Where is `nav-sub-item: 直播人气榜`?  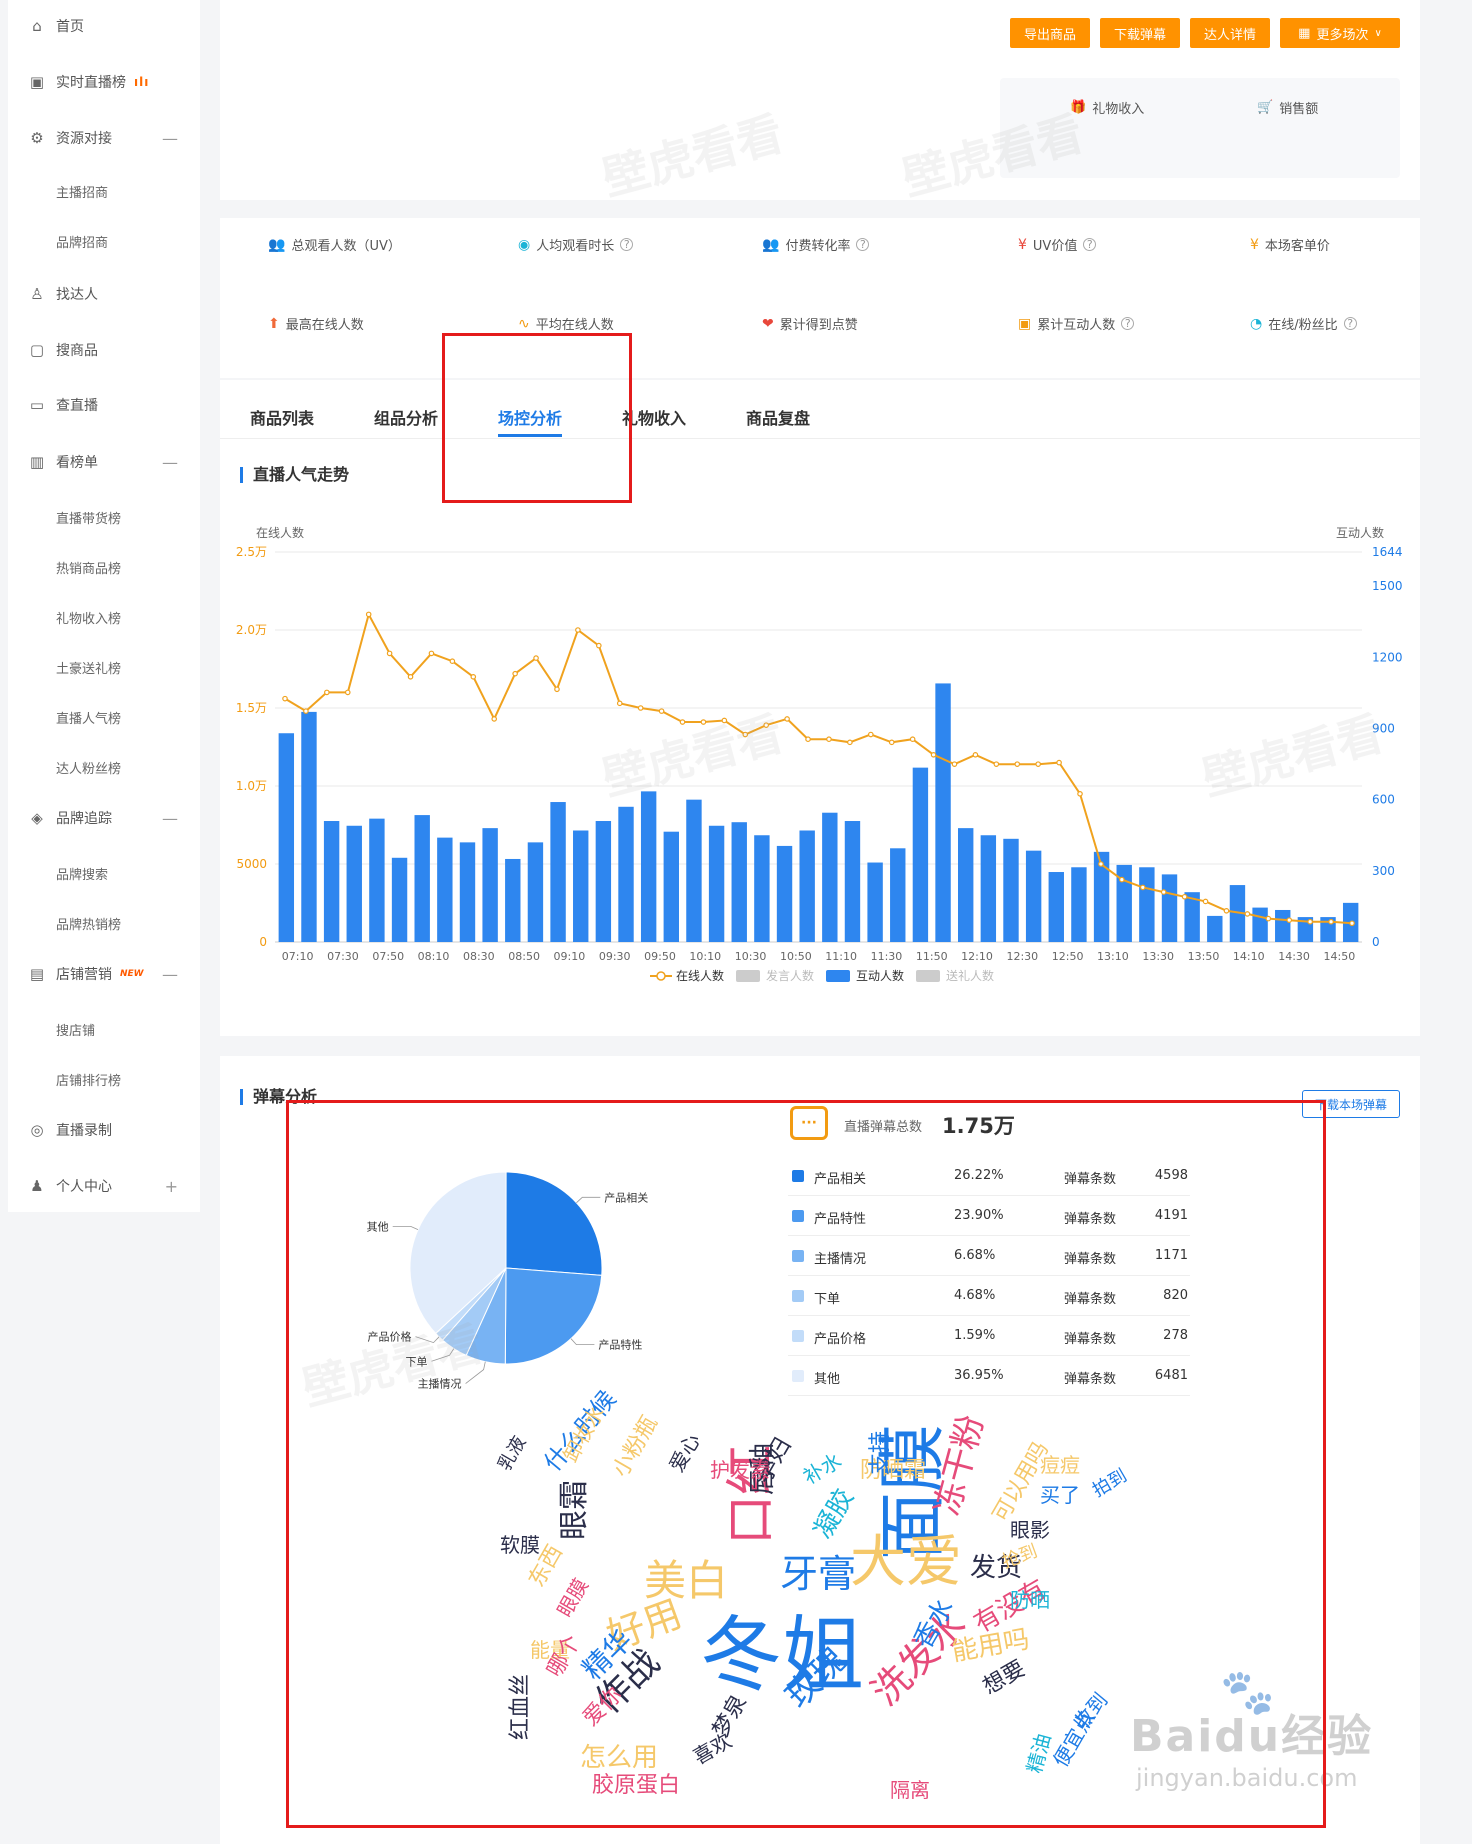 nav-sub-item: 直播人气榜 is located at coordinates (88, 717).